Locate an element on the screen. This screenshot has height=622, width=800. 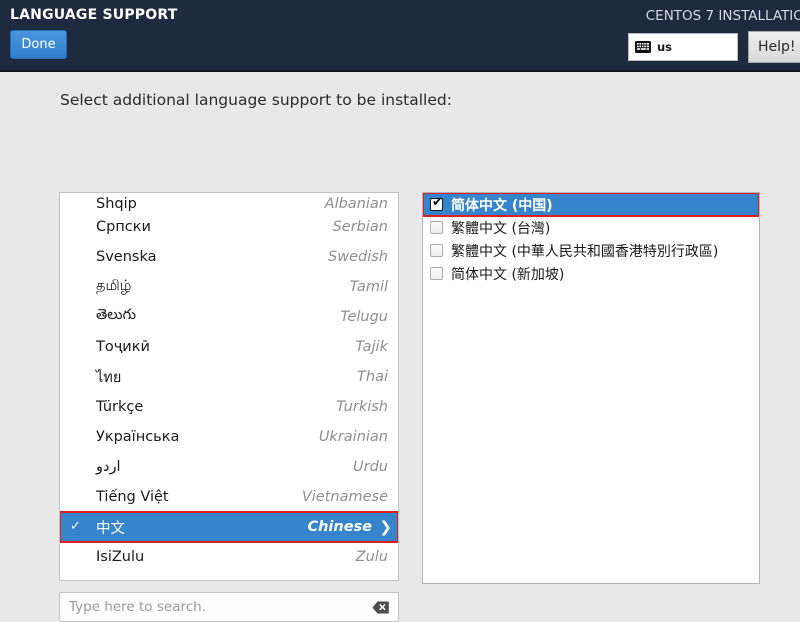
checkmark-icon: ✔ is located at coordinates (437, 202).